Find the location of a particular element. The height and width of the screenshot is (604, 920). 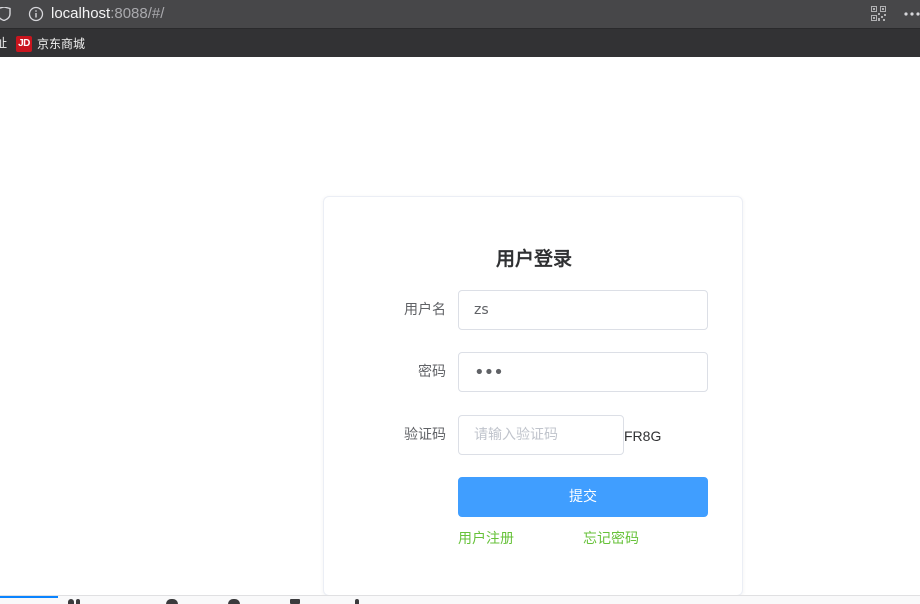

url-field: localhost:8088/#/ is located at coordinates (107, 14).